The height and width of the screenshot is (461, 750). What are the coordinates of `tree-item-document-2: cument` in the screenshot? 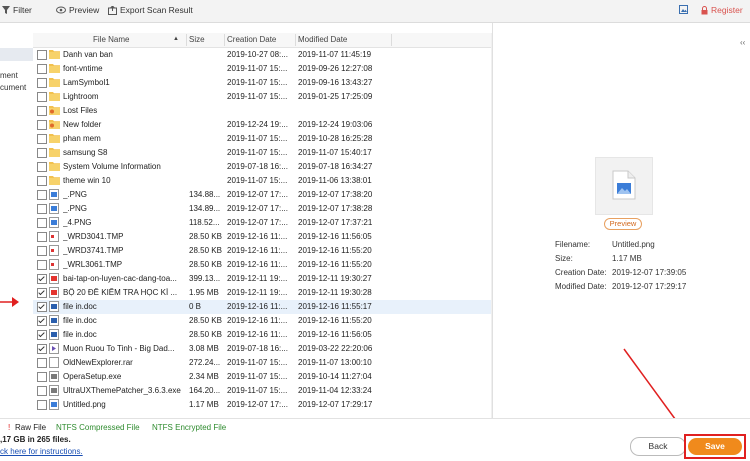 It's located at (13, 87).